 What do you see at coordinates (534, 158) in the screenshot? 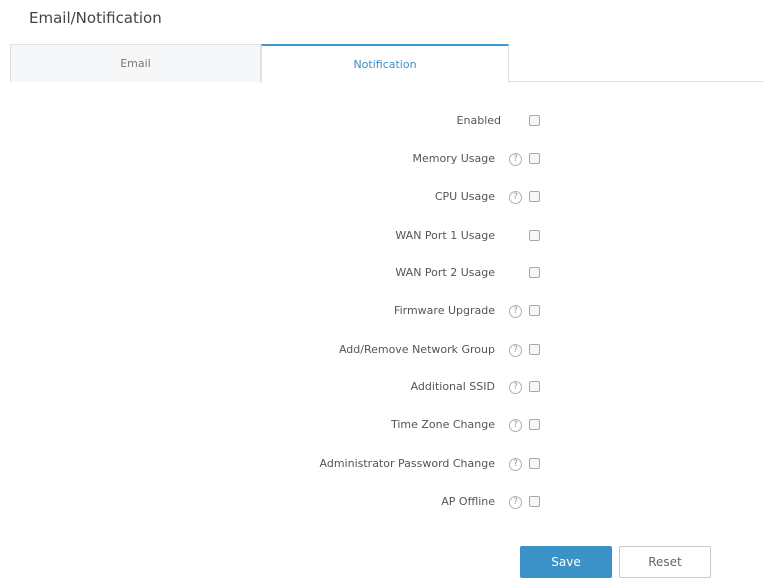
I see `memory-usage-checkbox` at bounding box center [534, 158].